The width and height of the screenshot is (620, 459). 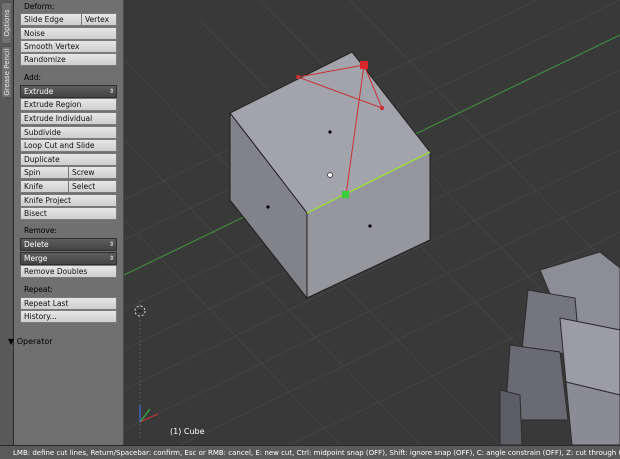 I want to click on repeat-label: Repeat:, so click(x=38, y=289).